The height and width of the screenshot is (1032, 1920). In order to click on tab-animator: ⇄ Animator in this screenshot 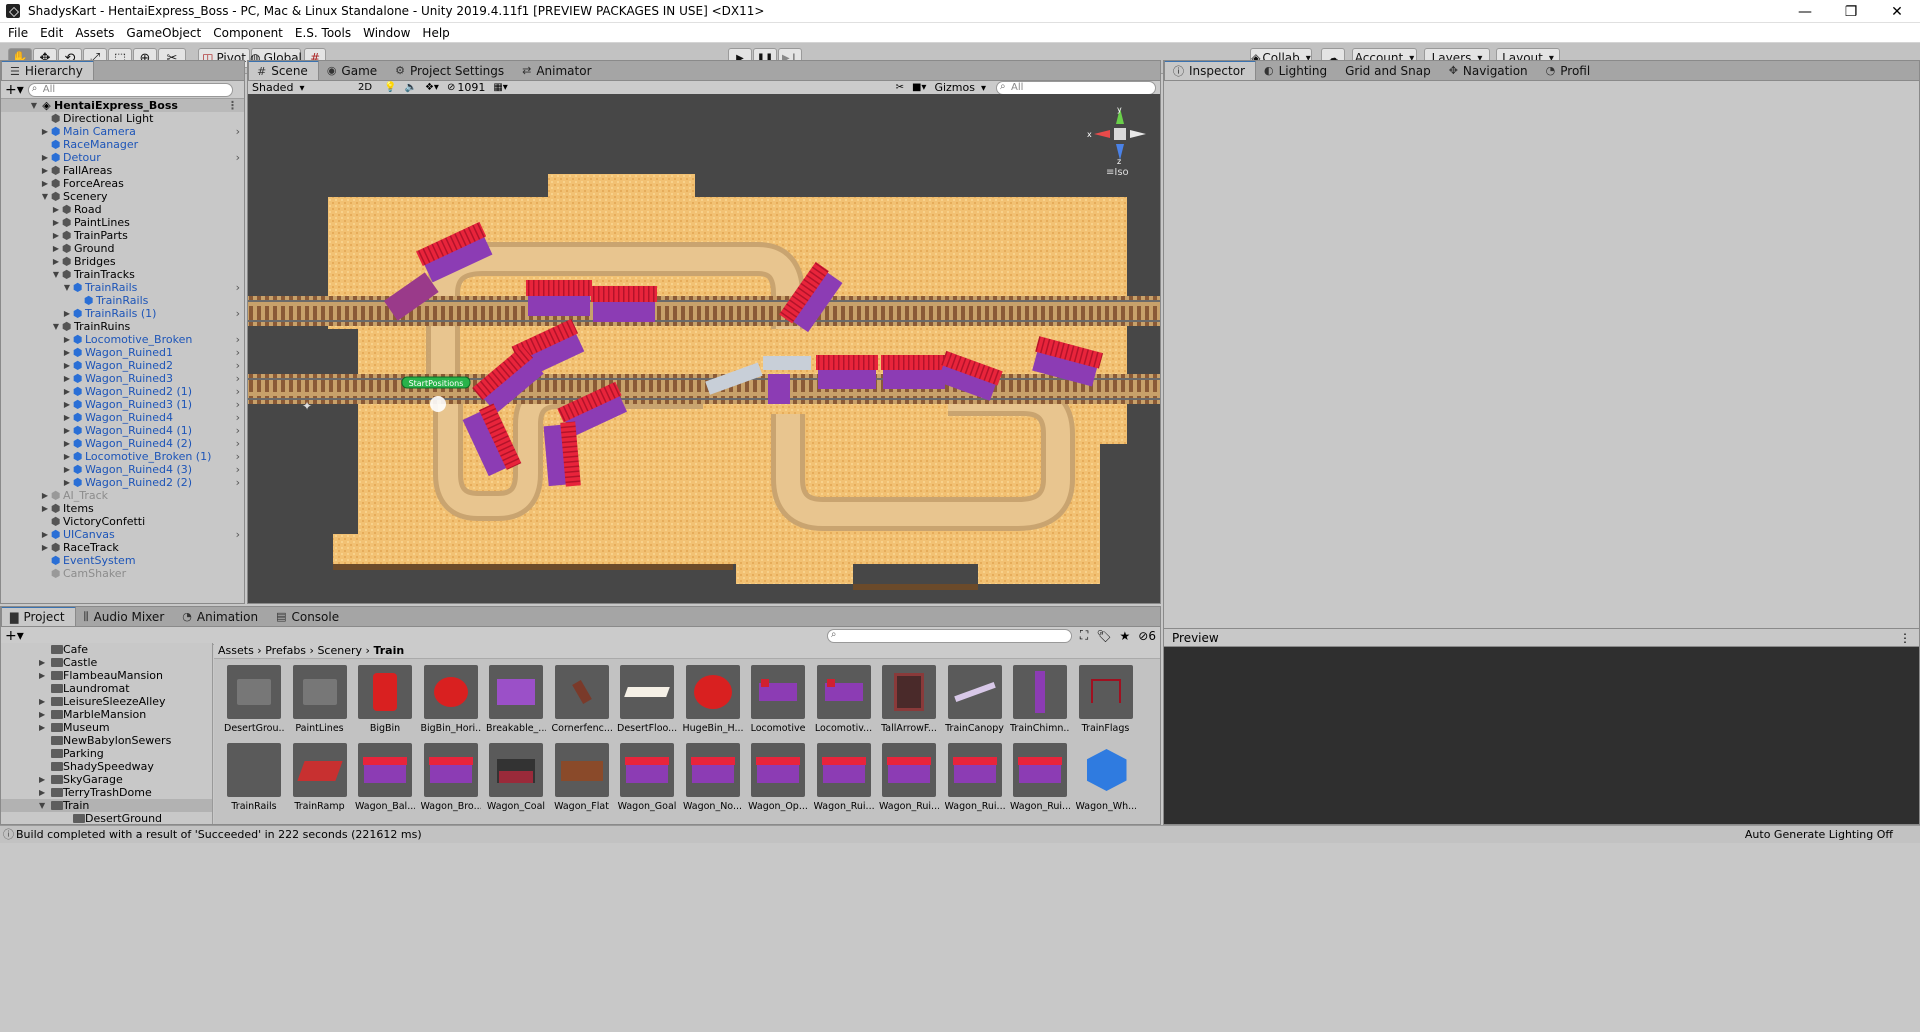, I will do `click(557, 70)`.